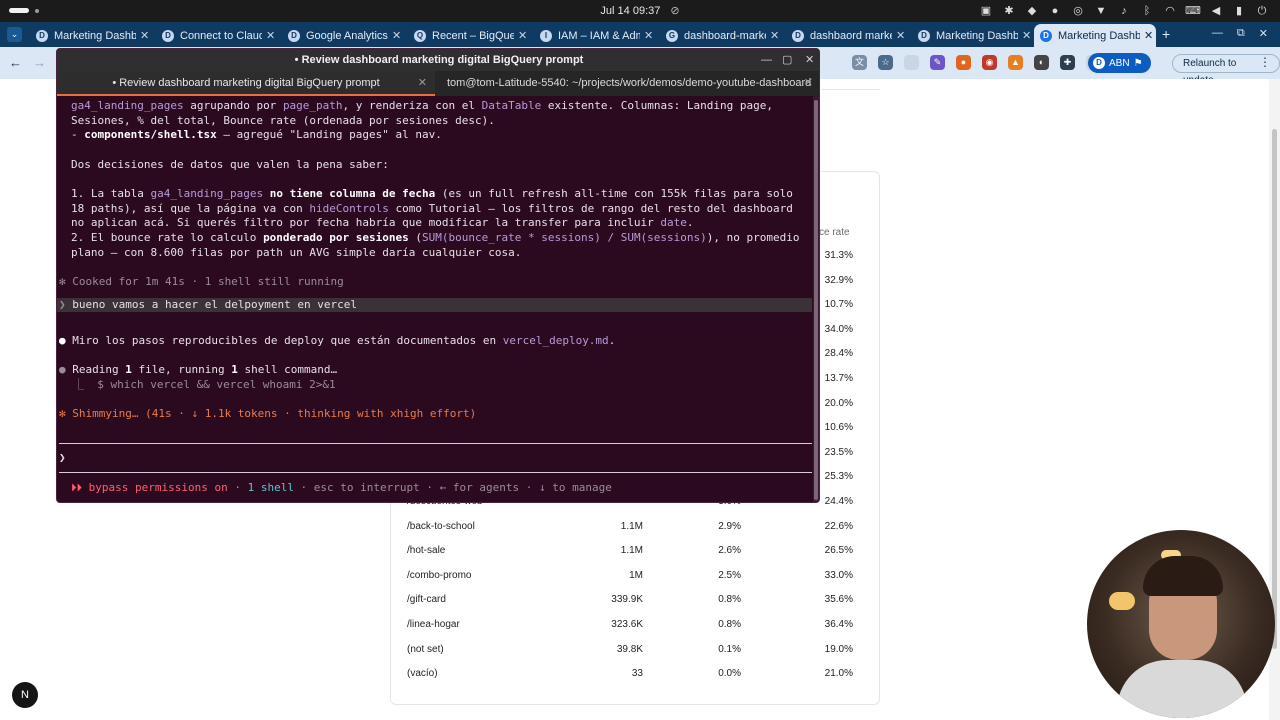  I want to click on translate-icon: 文, so click(859, 62).